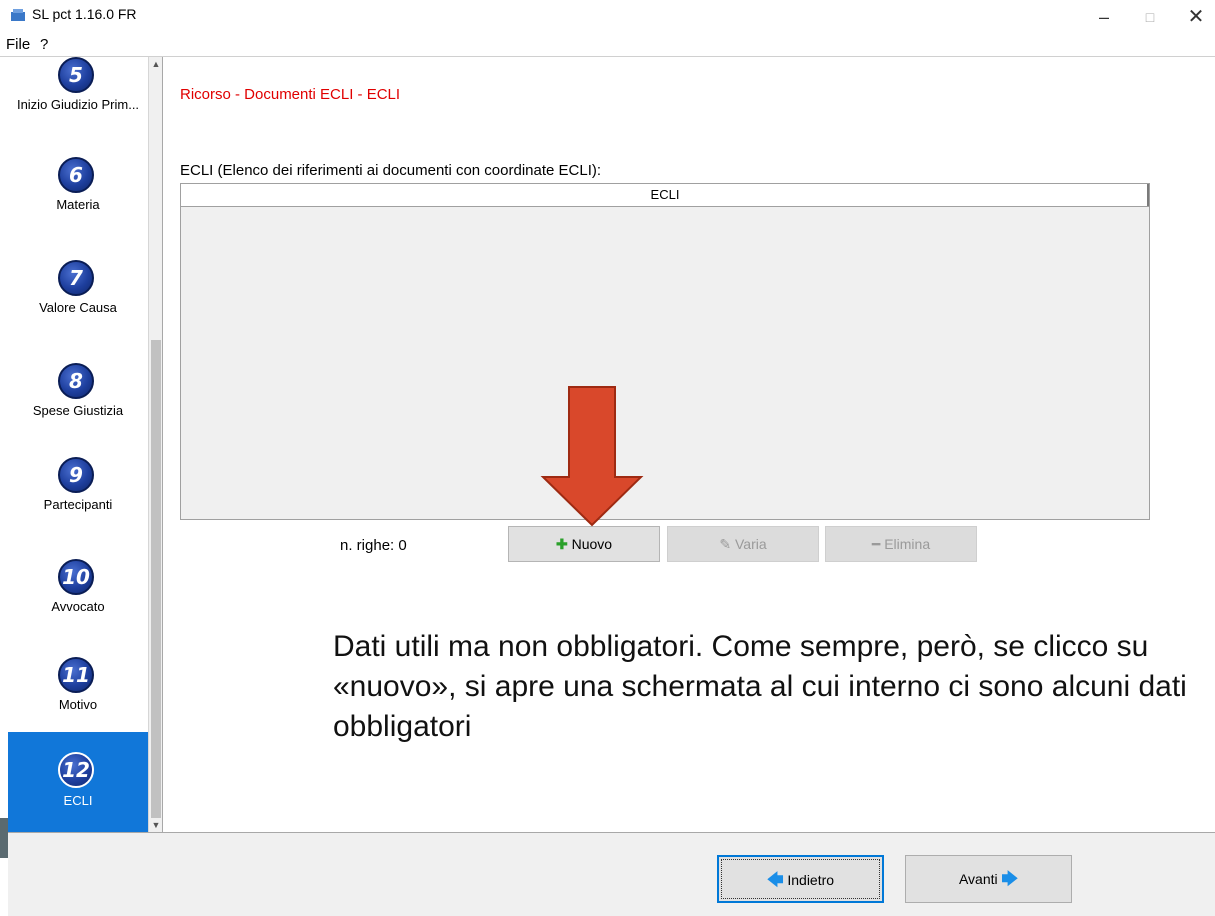 This screenshot has height=916, width=1215. Describe the element at coordinates (78, 410) in the screenshot. I see `step-label: Spese Giustizia` at that location.